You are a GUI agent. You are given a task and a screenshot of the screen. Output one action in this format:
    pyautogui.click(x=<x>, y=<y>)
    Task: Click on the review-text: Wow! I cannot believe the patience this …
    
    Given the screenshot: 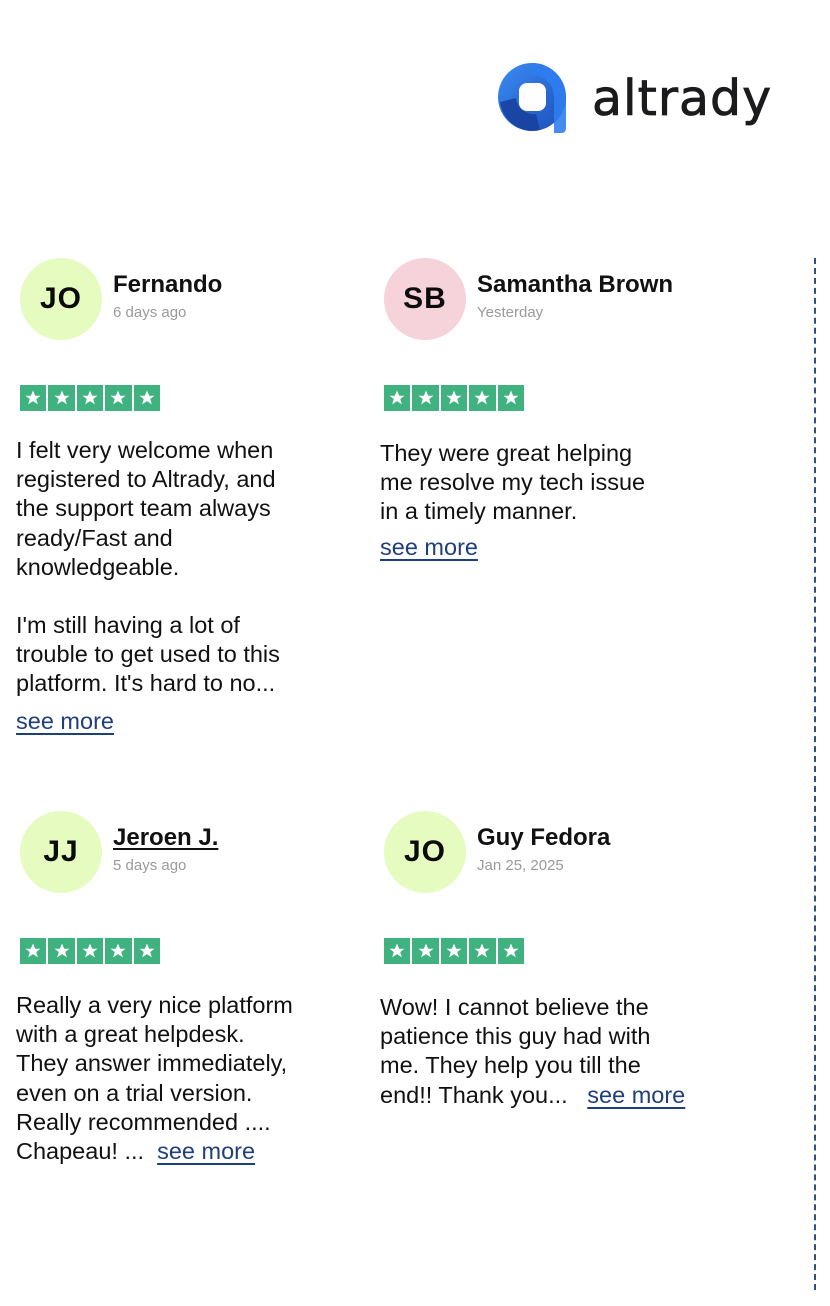 What is the action you would take?
    pyautogui.click(x=545, y=1051)
    